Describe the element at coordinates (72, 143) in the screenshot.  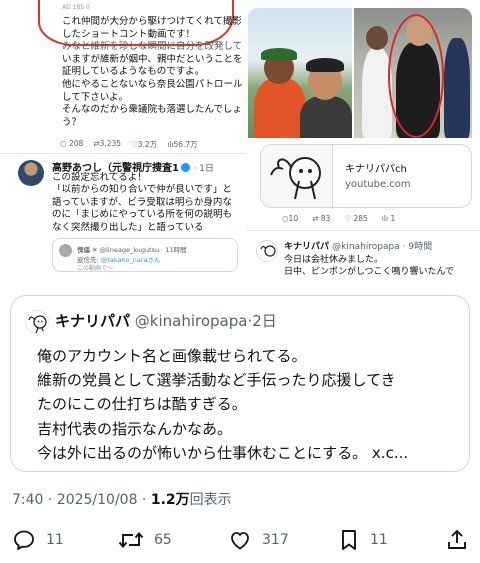
I see `left-replies: ○ 208` at that location.